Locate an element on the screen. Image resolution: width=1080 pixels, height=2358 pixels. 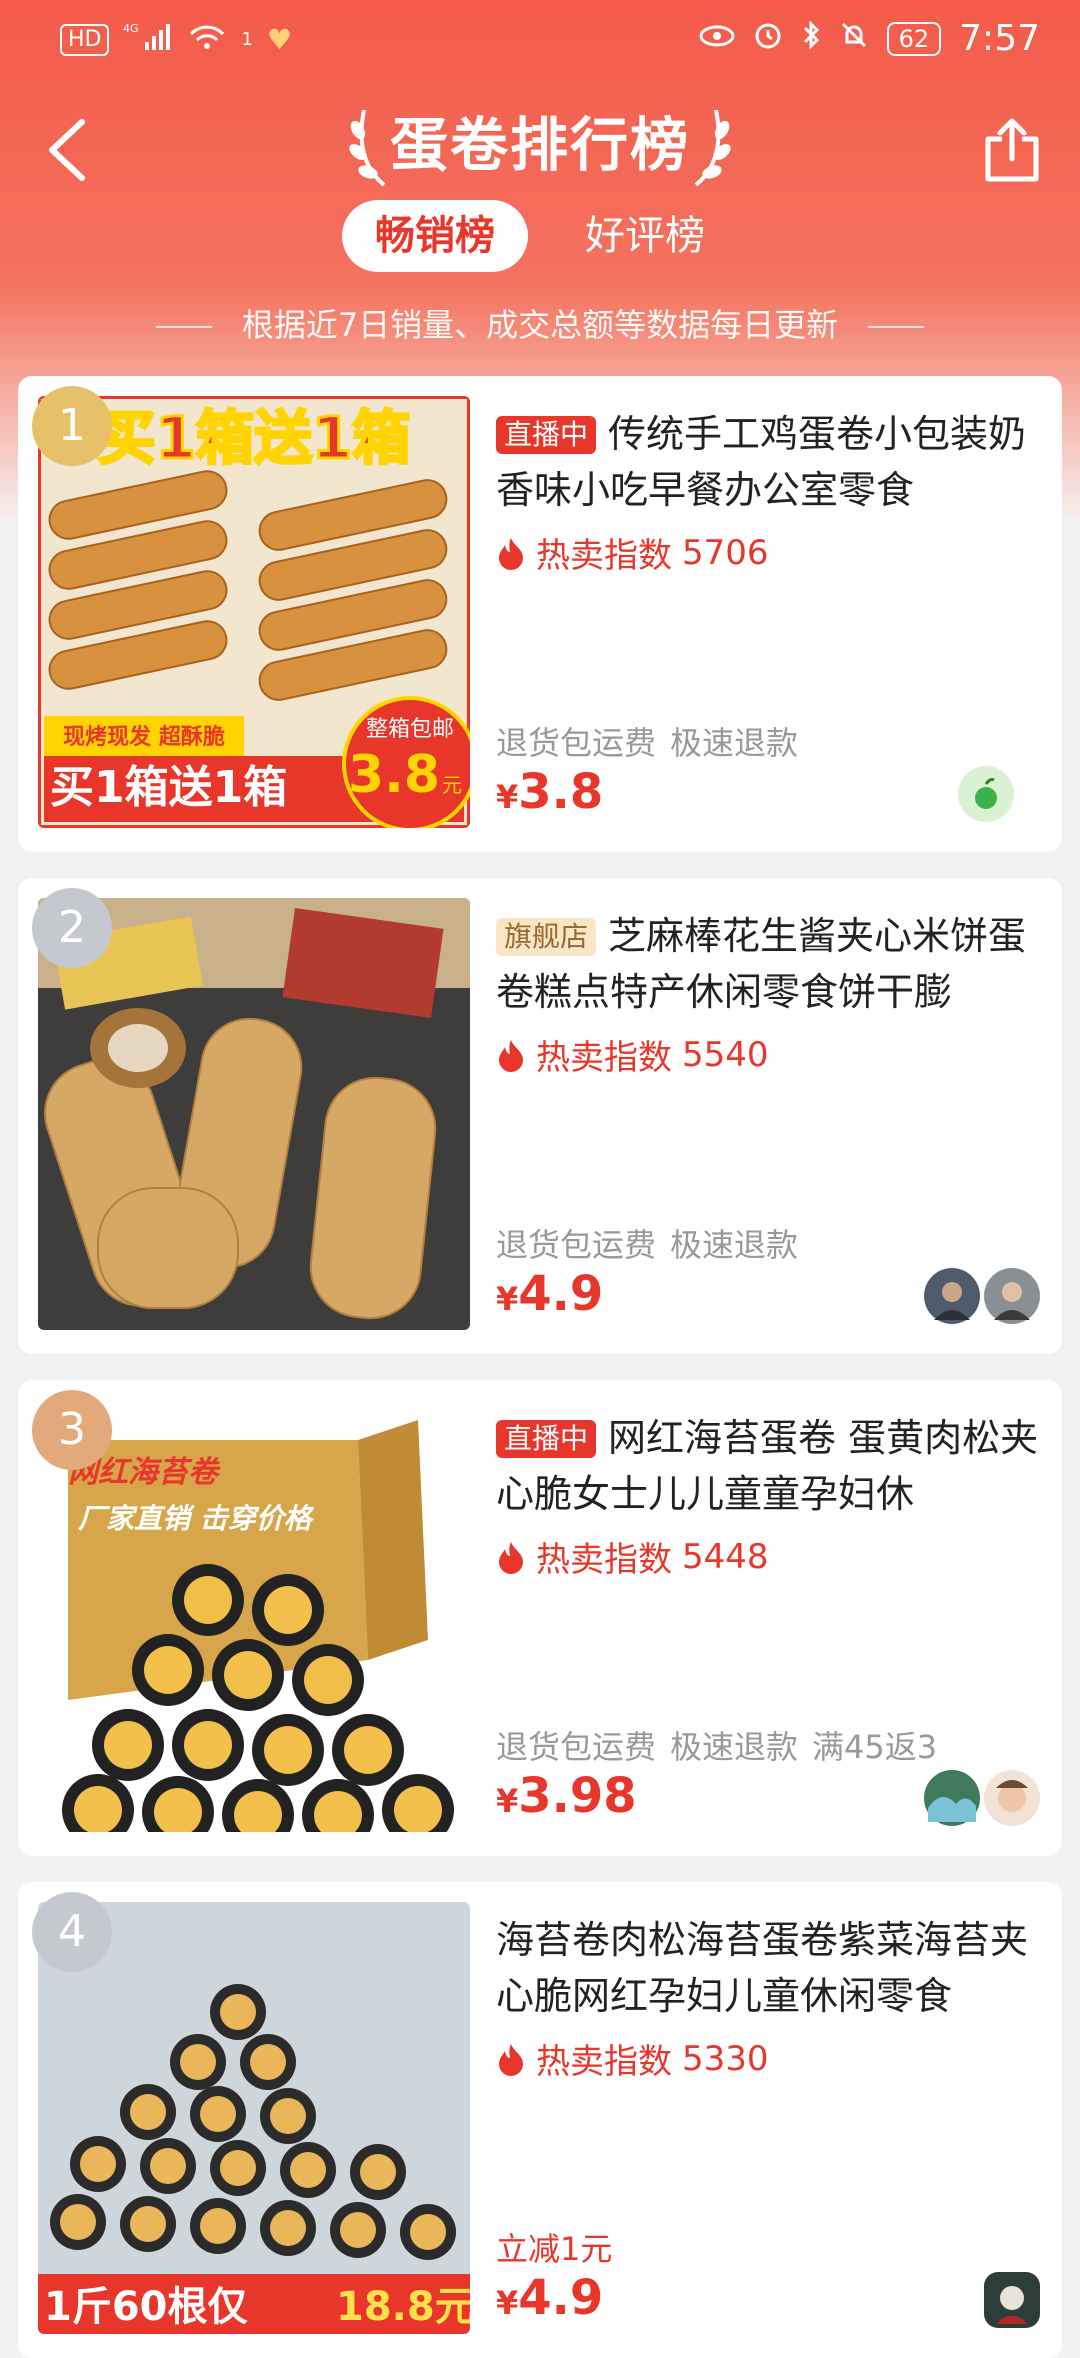
product-info-4: 海苔卷肉松海苔蛋卷紫菜海苔夹心脆网红孕妇儿童休闲零食 热卖指数 5330 is located at coordinates (771, 1997).